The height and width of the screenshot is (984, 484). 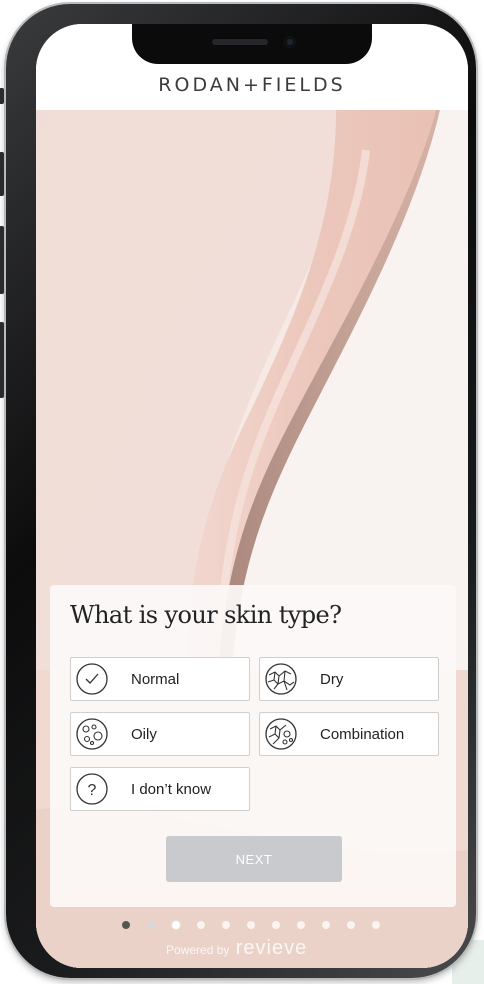 I want to click on check-circle-icon, so click(x=92, y=679).